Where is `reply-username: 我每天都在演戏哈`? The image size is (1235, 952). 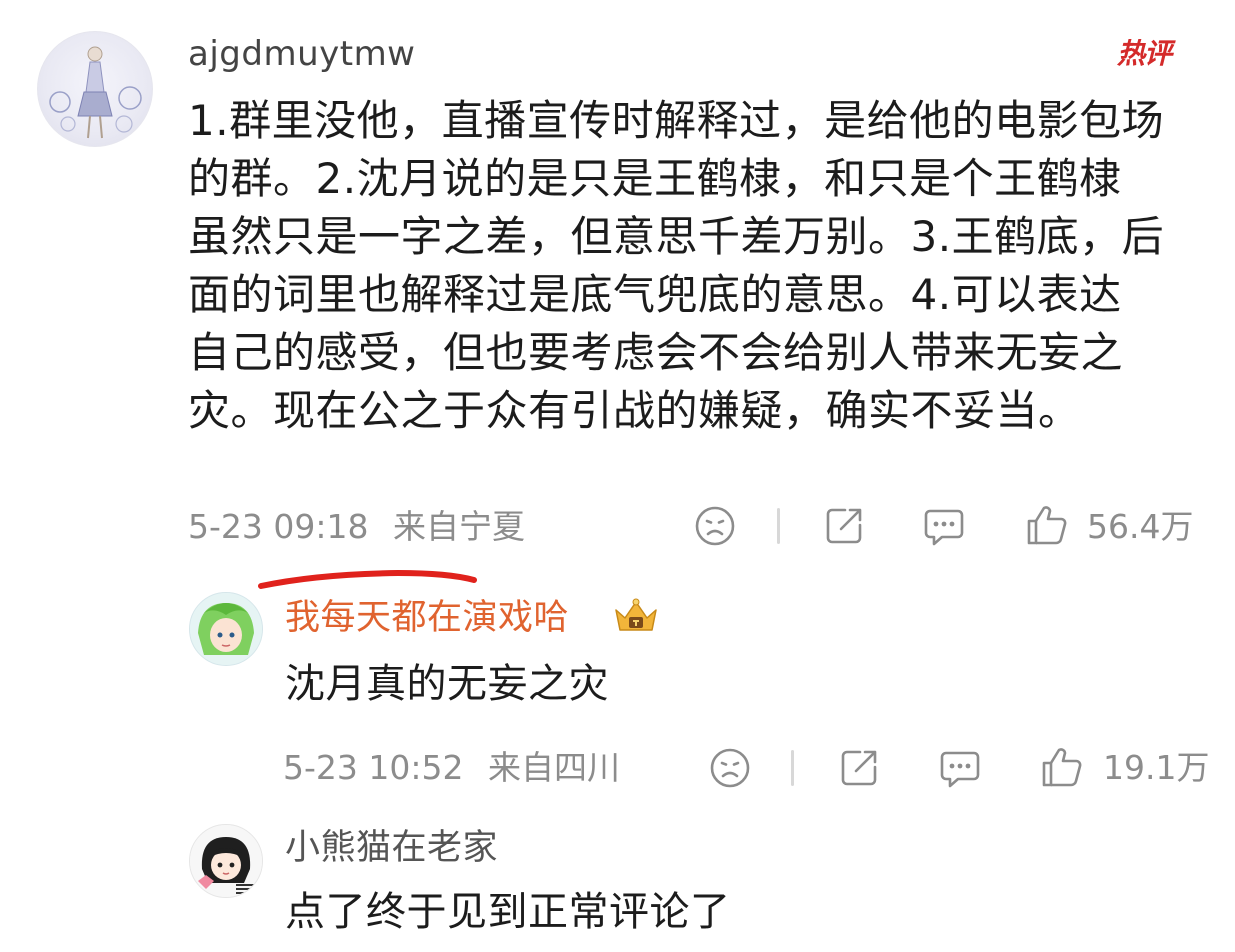
reply-username: 我每天都在演戏哈 is located at coordinates (427, 618).